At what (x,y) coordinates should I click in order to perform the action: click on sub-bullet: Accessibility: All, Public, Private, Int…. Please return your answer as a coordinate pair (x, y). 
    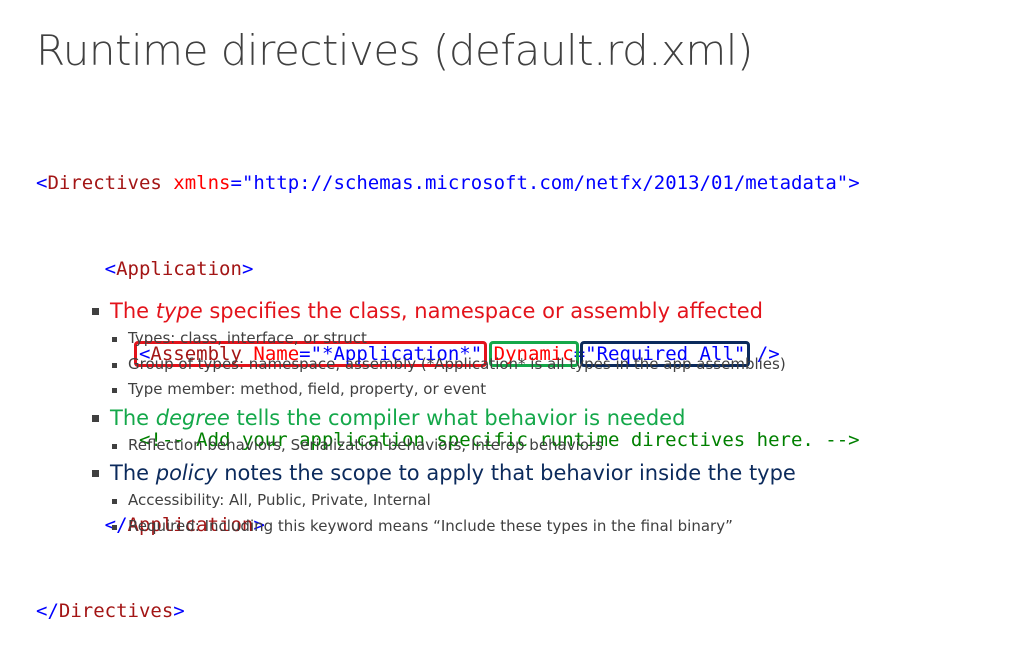
    Looking at the image, I should click on (552, 501).